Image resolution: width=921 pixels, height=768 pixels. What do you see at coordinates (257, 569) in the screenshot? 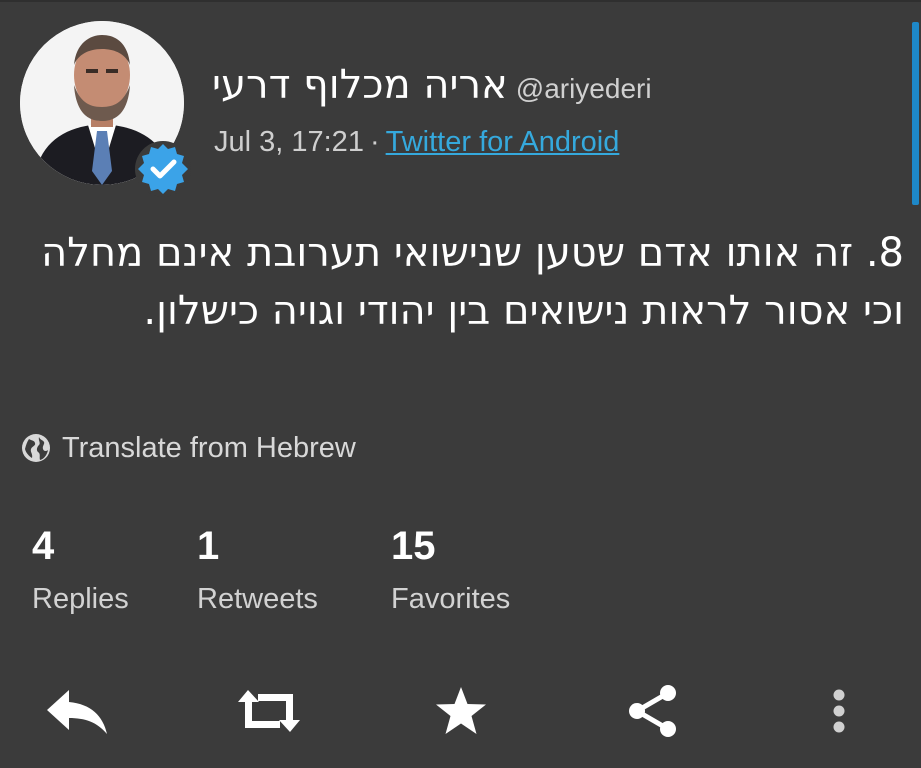
I see `stat-retweets: 1 Retweets` at bounding box center [257, 569].